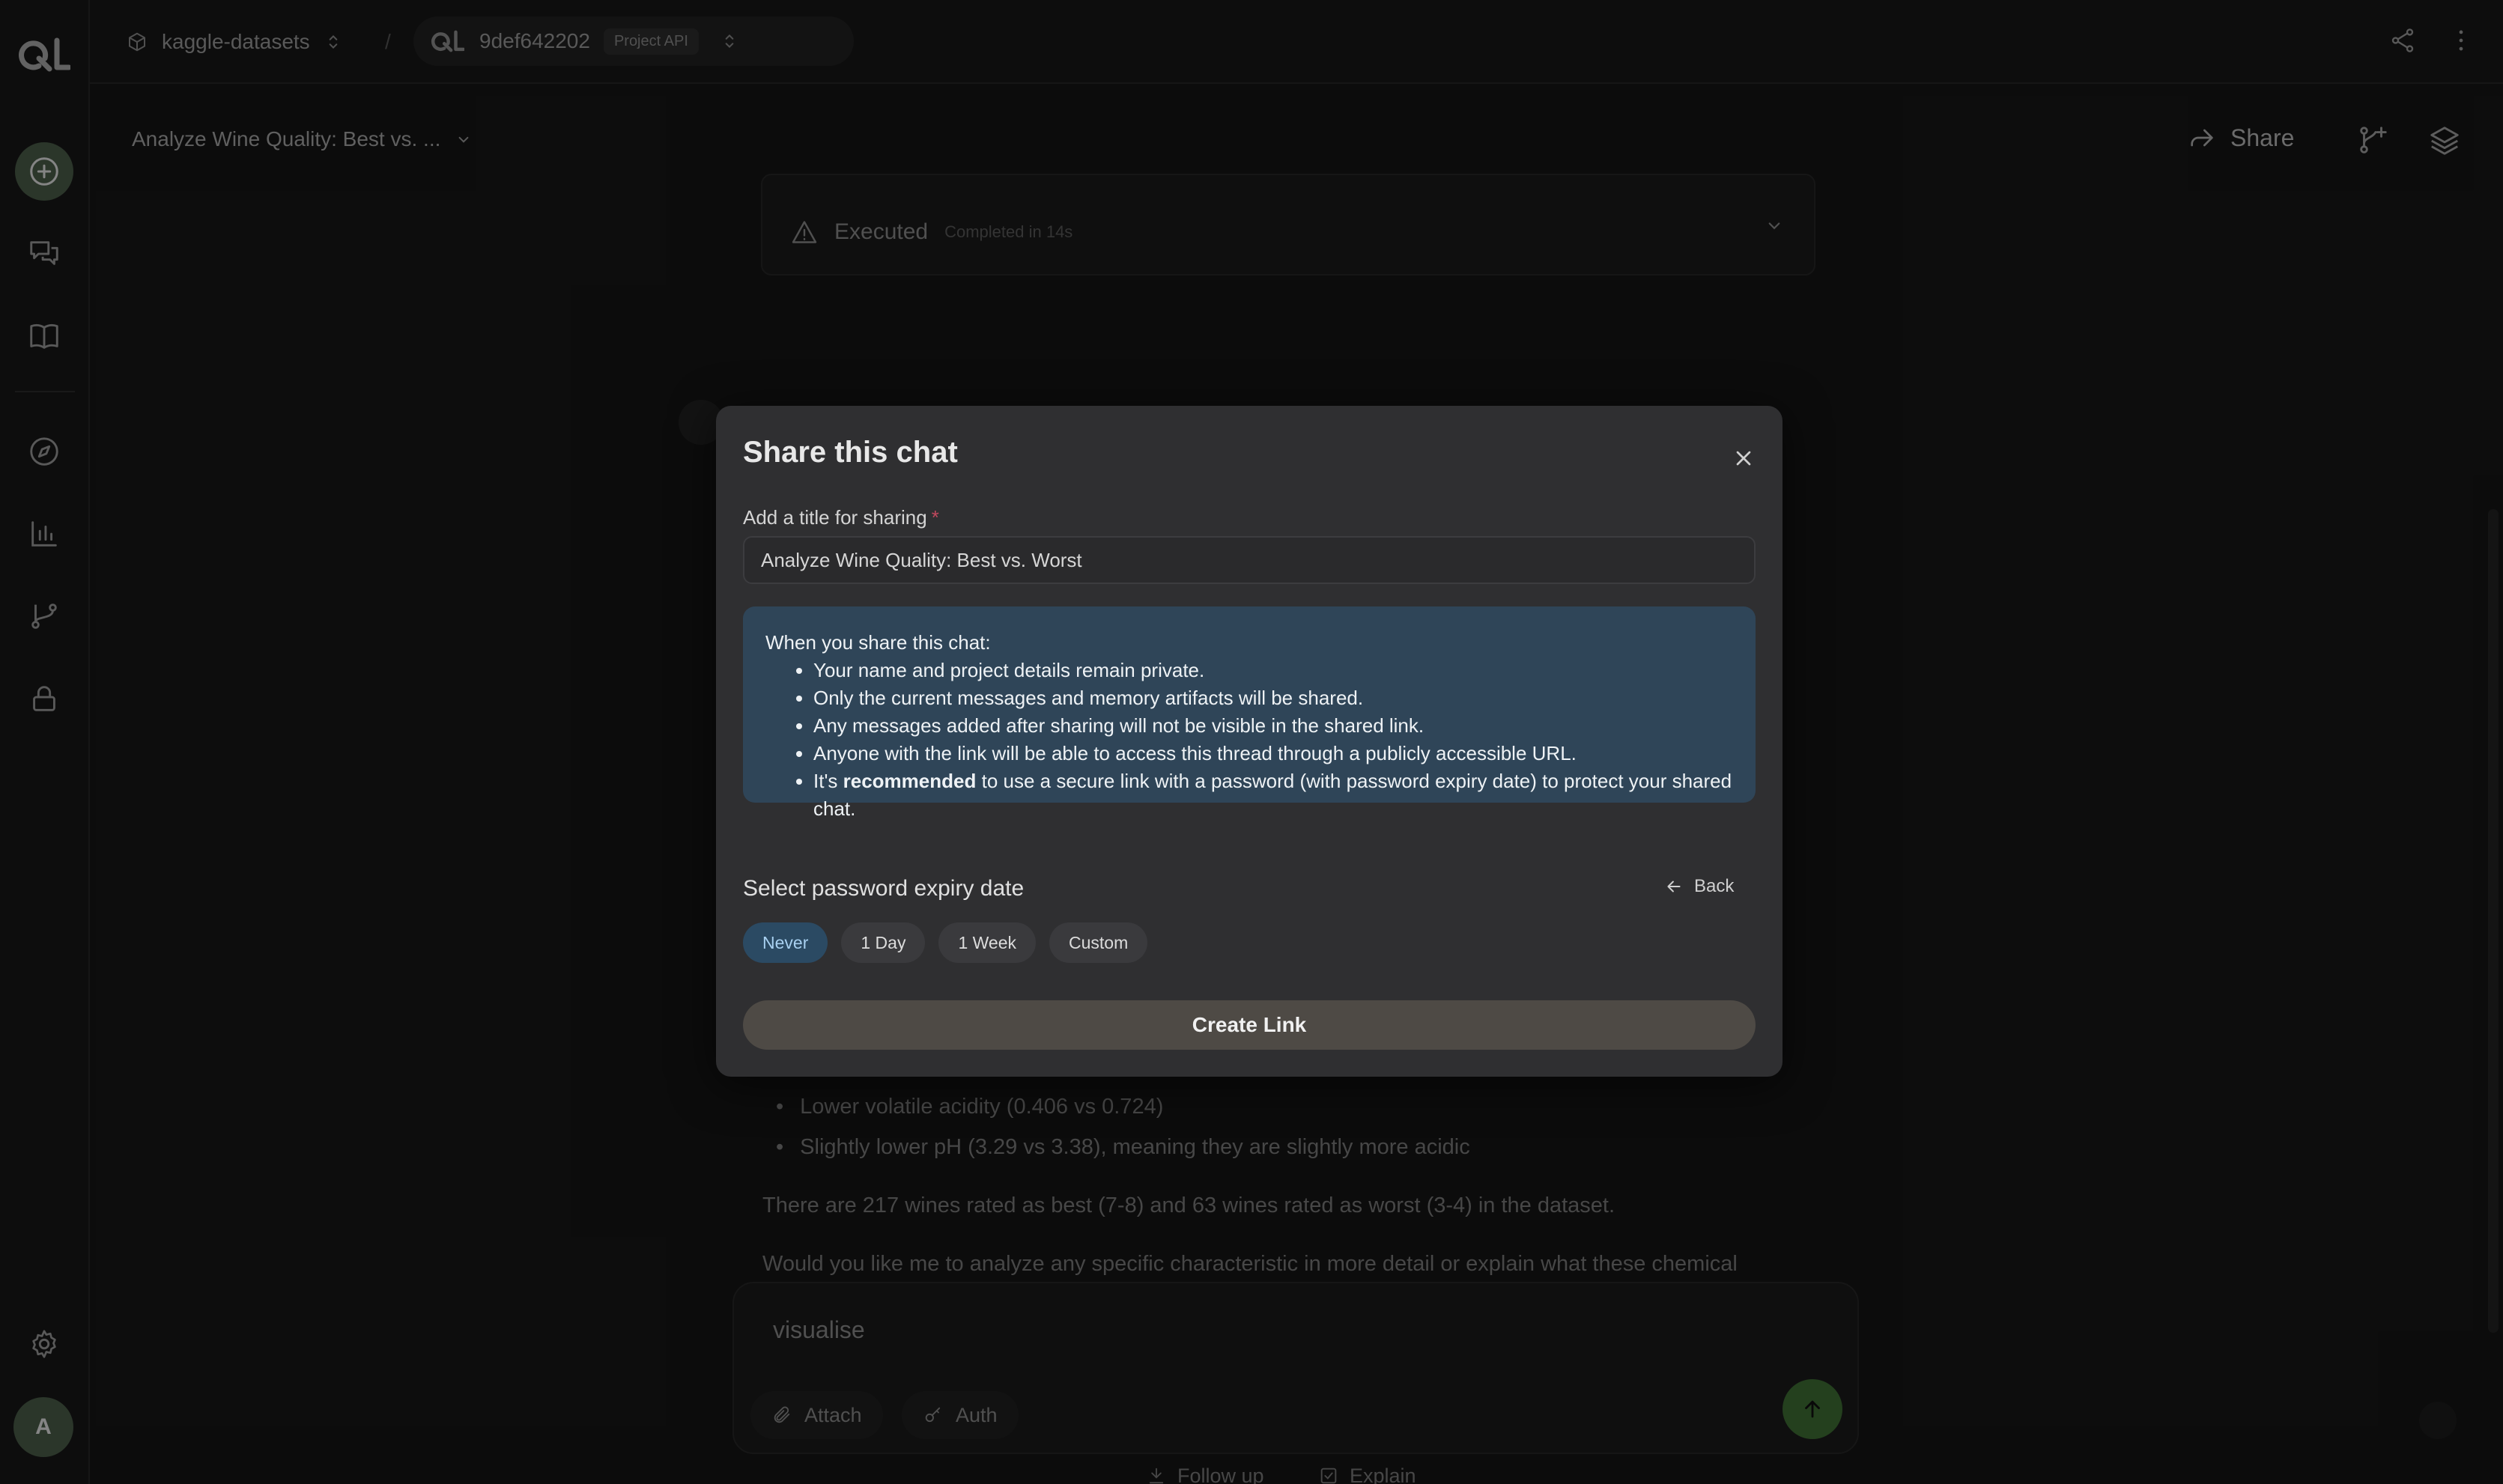  Describe the element at coordinates (835, 517) in the screenshot. I see `share-title-label-text: Add a title for sharing` at that location.